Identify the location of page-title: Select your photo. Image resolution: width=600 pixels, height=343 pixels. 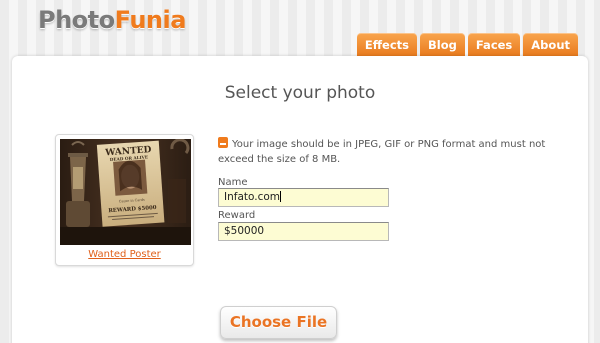
(300, 93).